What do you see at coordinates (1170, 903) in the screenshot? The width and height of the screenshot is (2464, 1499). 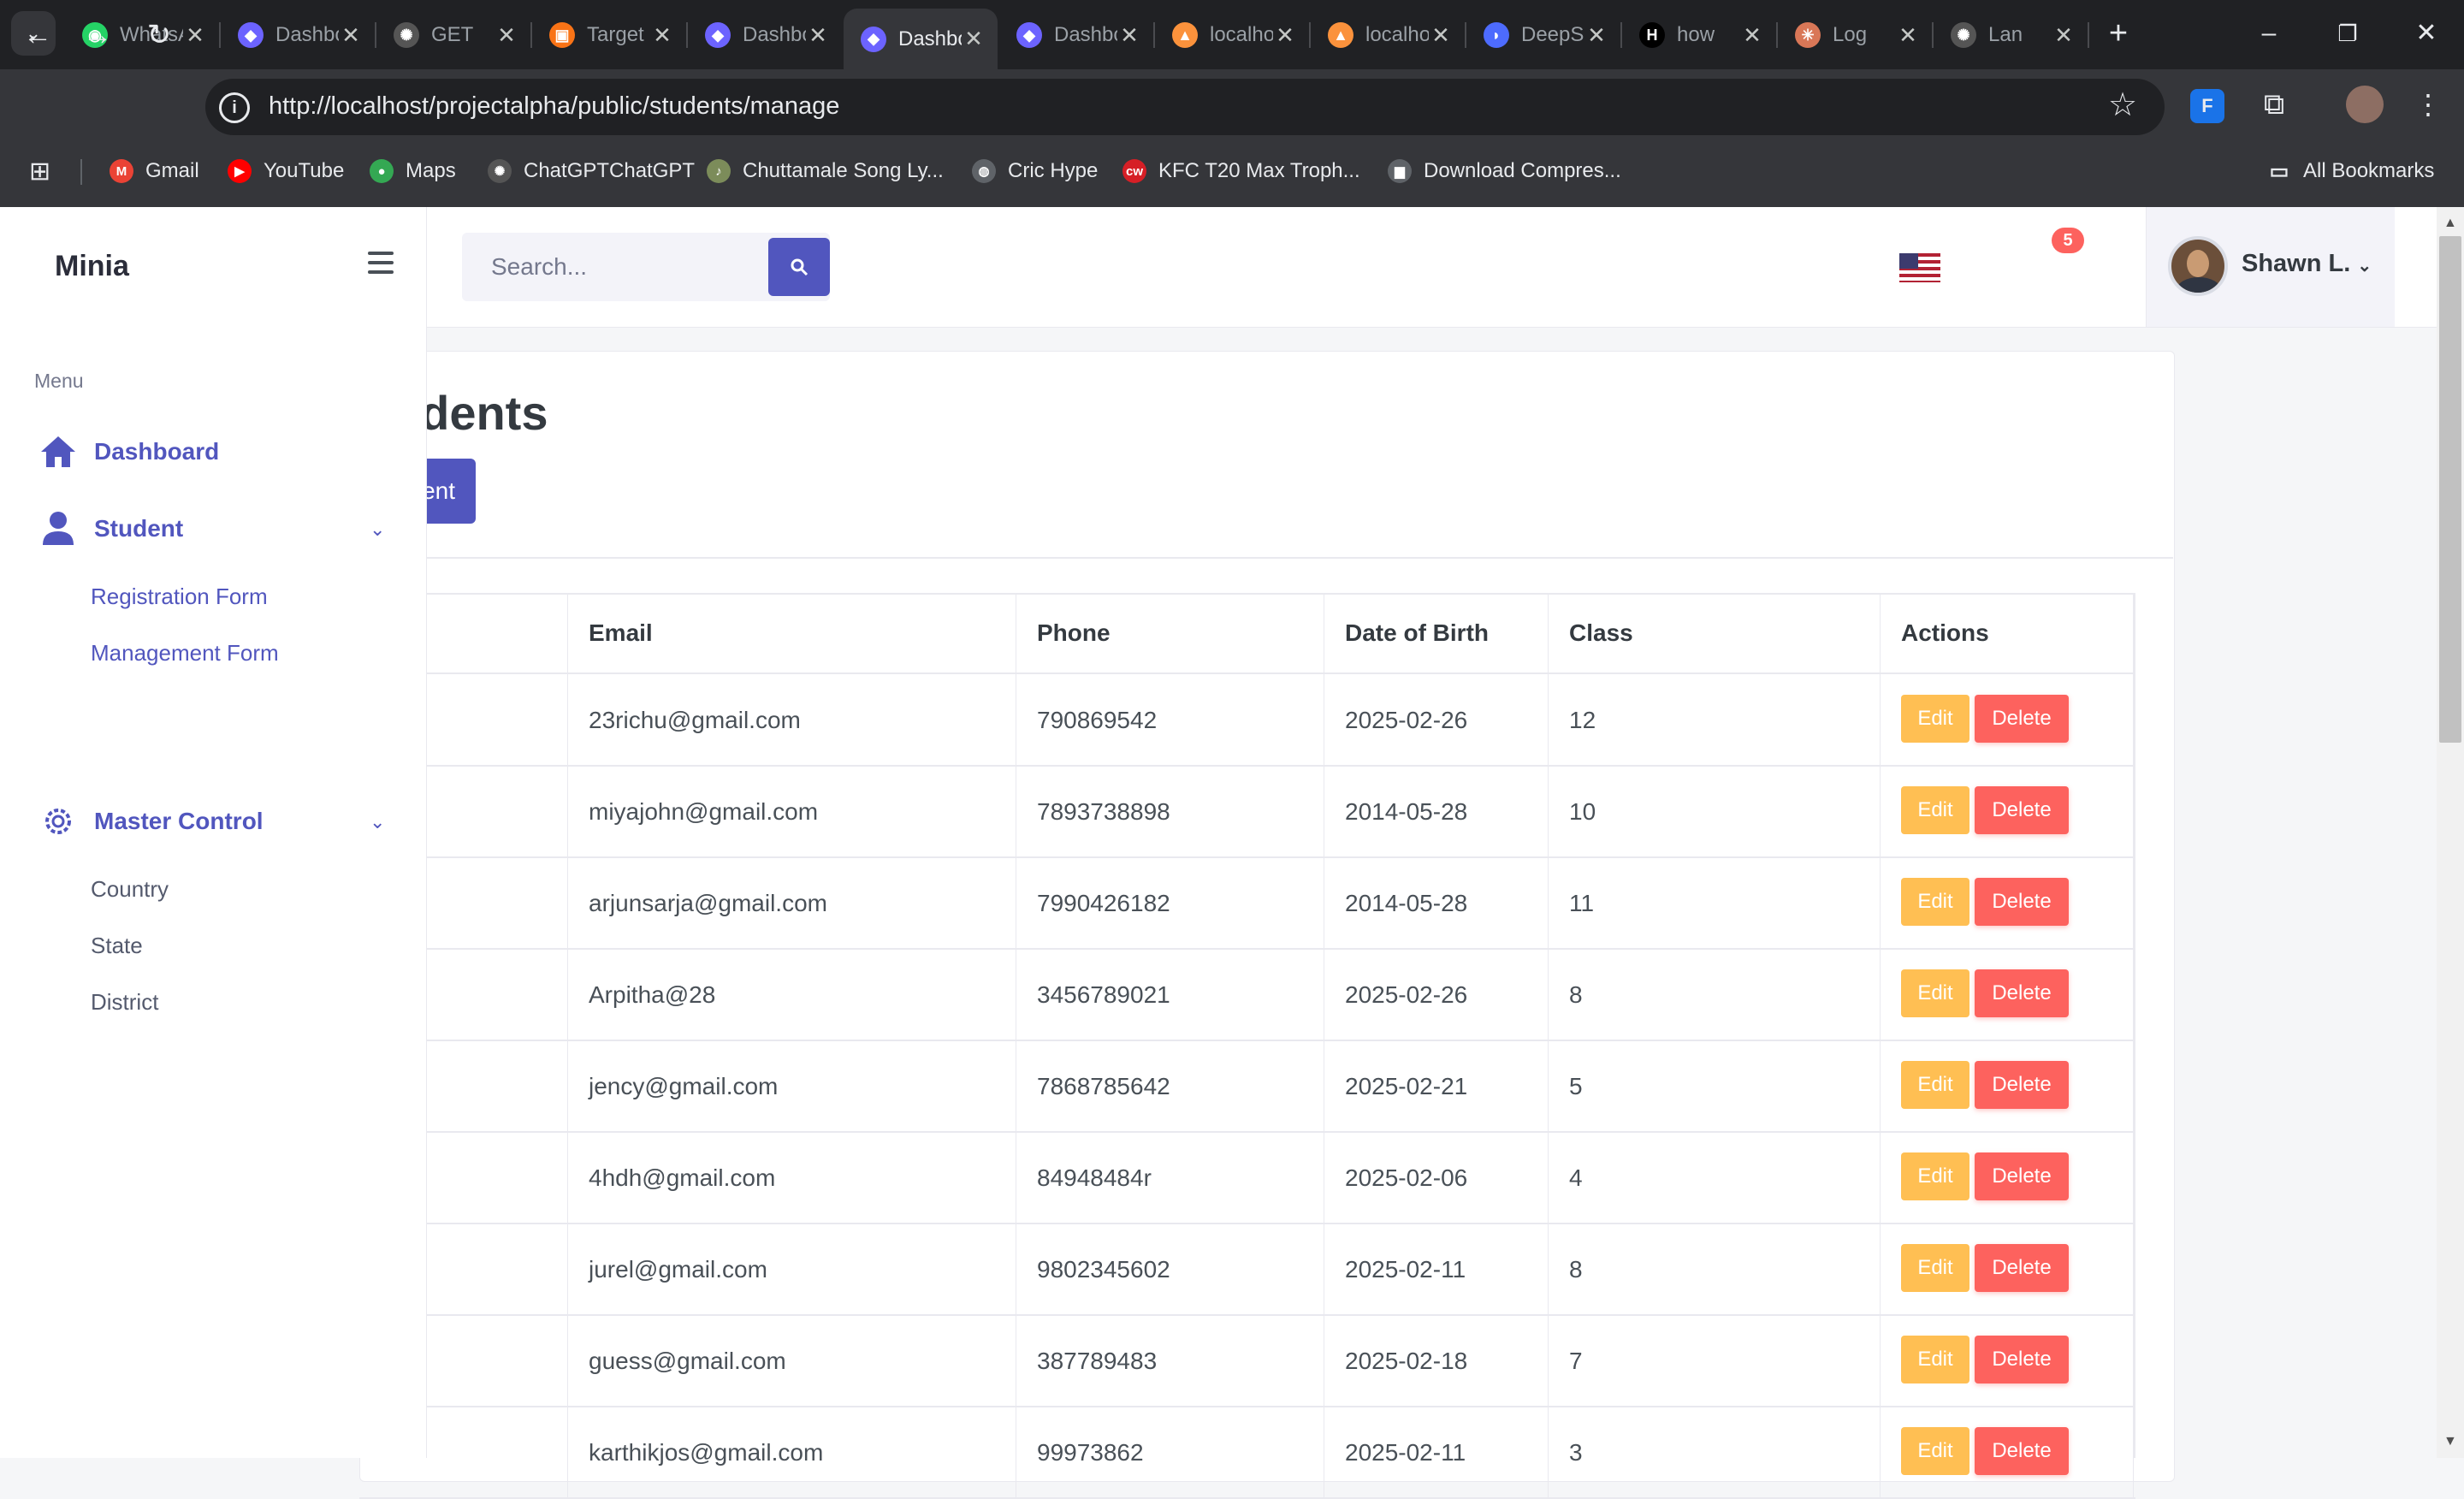 I see `table-cell: 7990426182` at bounding box center [1170, 903].